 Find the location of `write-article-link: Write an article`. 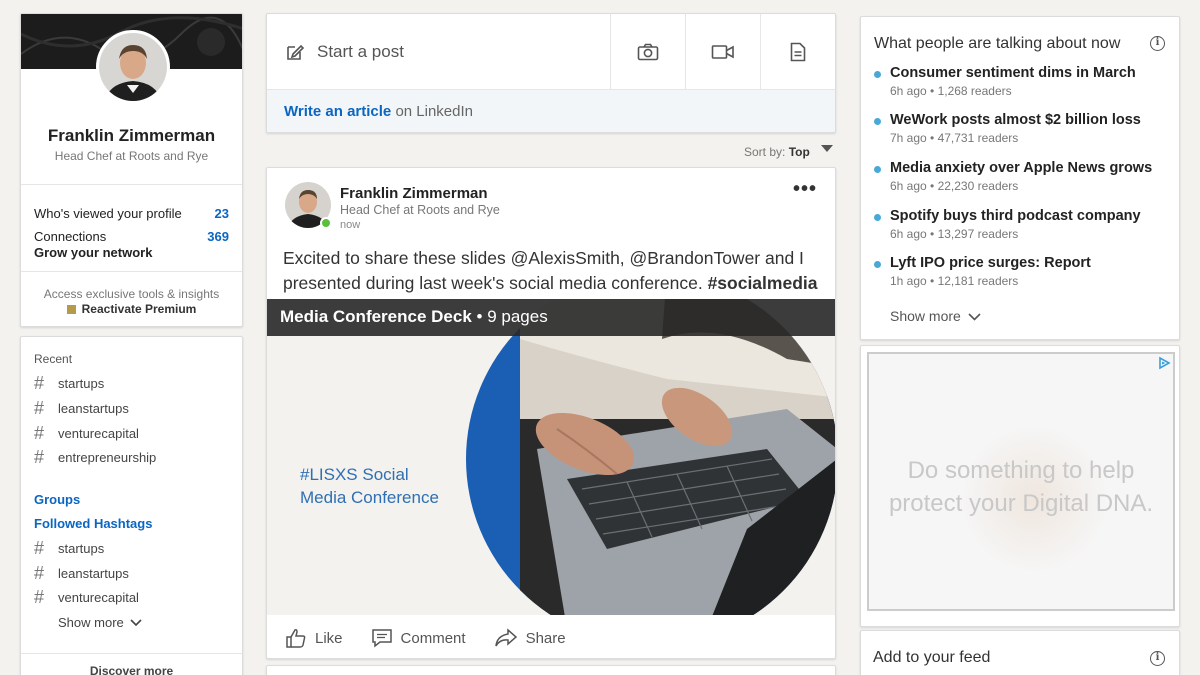

write-article-link: Write an article is located at coordinates (337, 111).